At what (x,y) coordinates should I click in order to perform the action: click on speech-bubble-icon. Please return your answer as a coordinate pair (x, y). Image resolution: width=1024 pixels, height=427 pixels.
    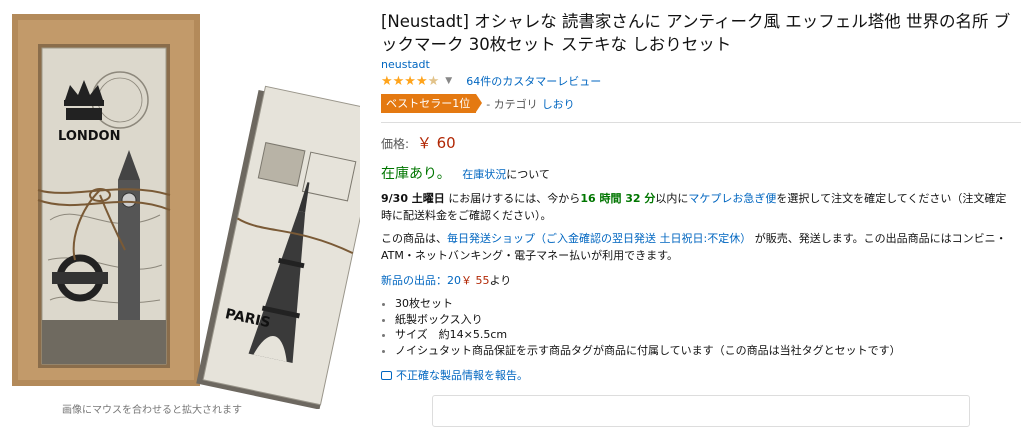
    Looking at the image, I should click on (386, 375).